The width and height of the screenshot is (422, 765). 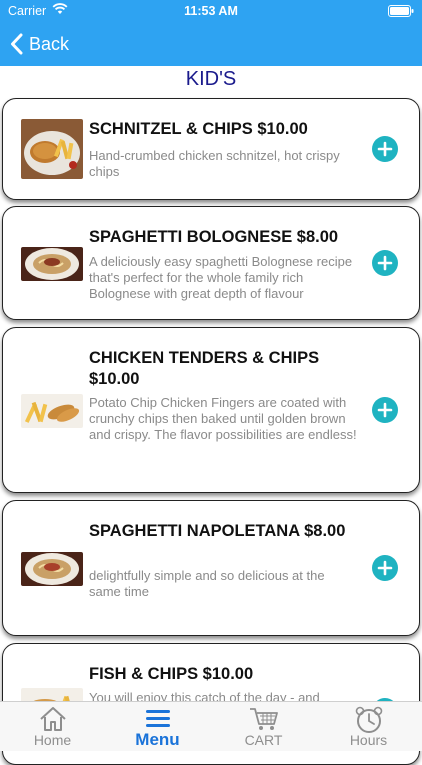 What do you see at coordinates (214, 237) in the screenshot?
I see `menu-item-title: SPAGHETTI BOLOGNESE $8.00` at bounding box center [214, 237].